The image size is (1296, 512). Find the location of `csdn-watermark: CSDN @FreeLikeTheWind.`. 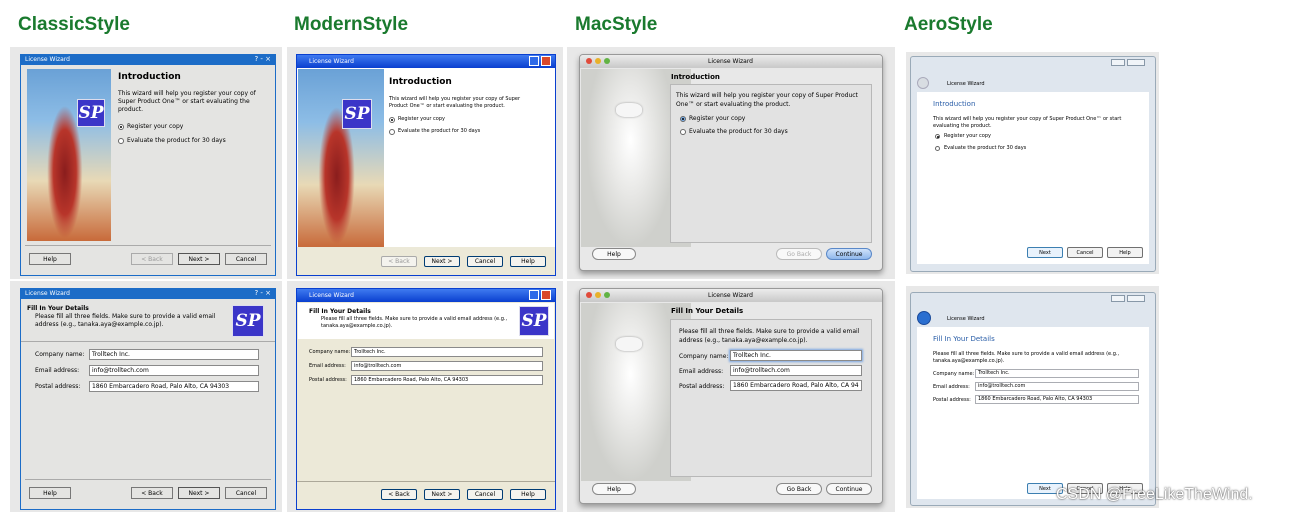

csdn-watermark: CSDN @FreeLikeTheWind. is located at coordinates (1154, 494).